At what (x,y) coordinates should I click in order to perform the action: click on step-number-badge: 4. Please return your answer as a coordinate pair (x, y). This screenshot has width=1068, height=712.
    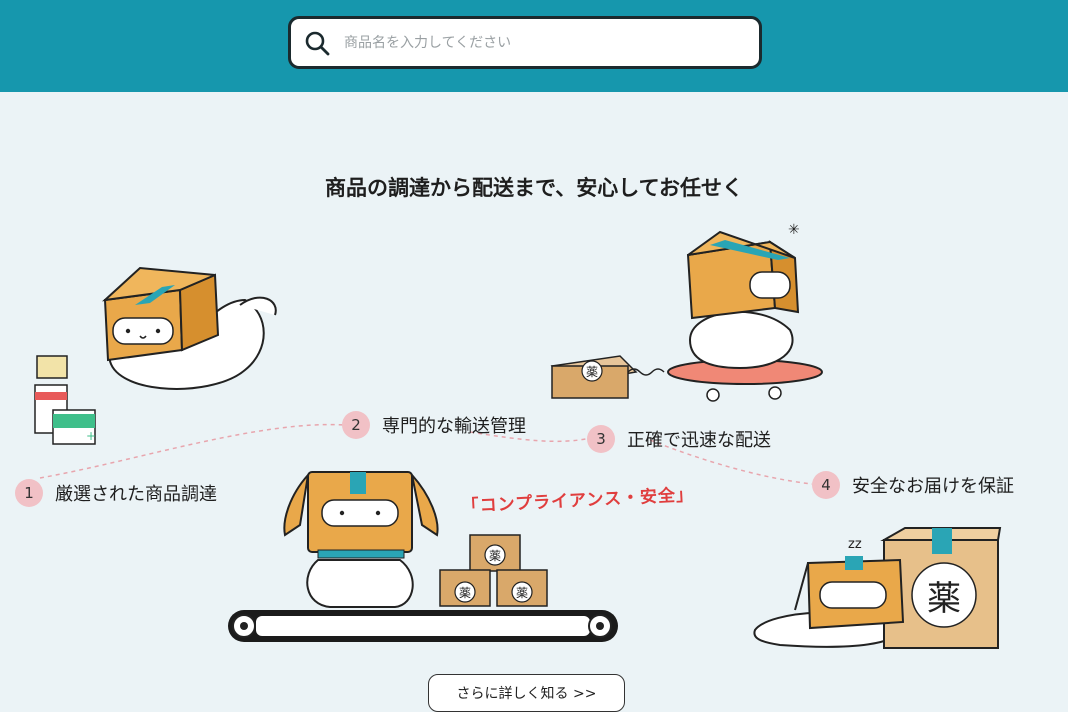
    Looking at the image, I should click on (826, 485).